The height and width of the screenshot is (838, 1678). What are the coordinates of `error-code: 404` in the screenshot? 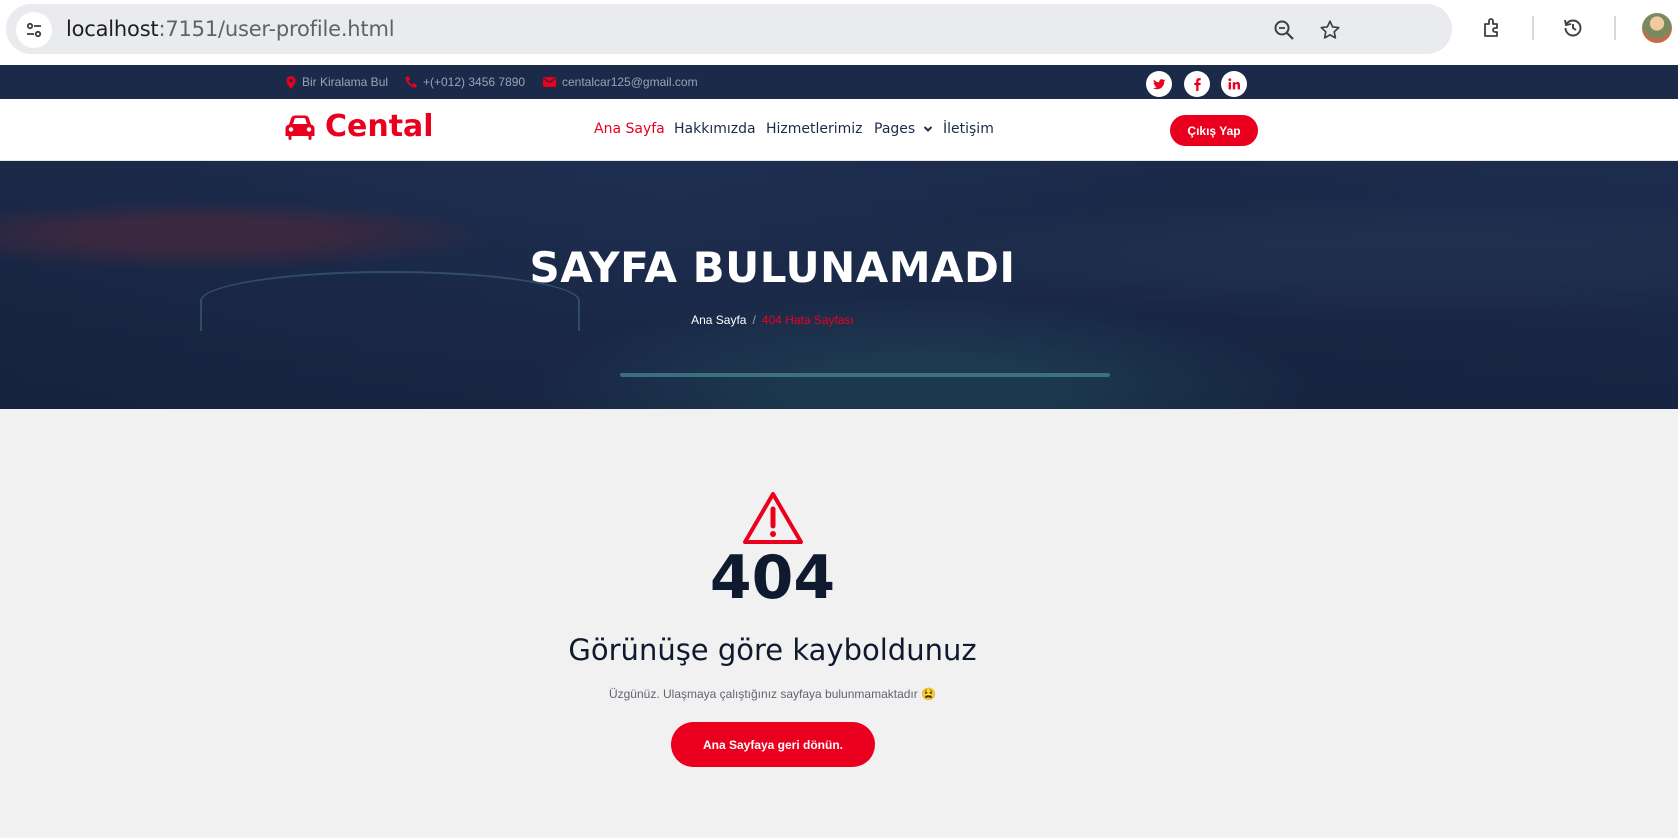 It's located at (772, 578).